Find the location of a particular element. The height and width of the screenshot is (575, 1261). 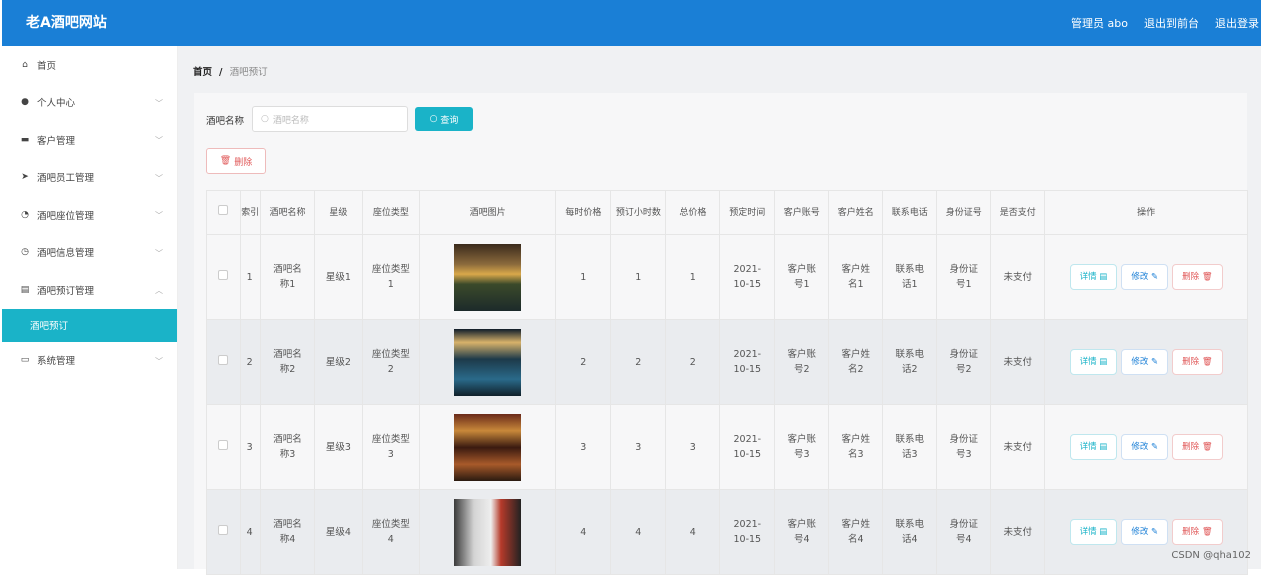

cell-idx: 4 is located at coordinates (250, 532).